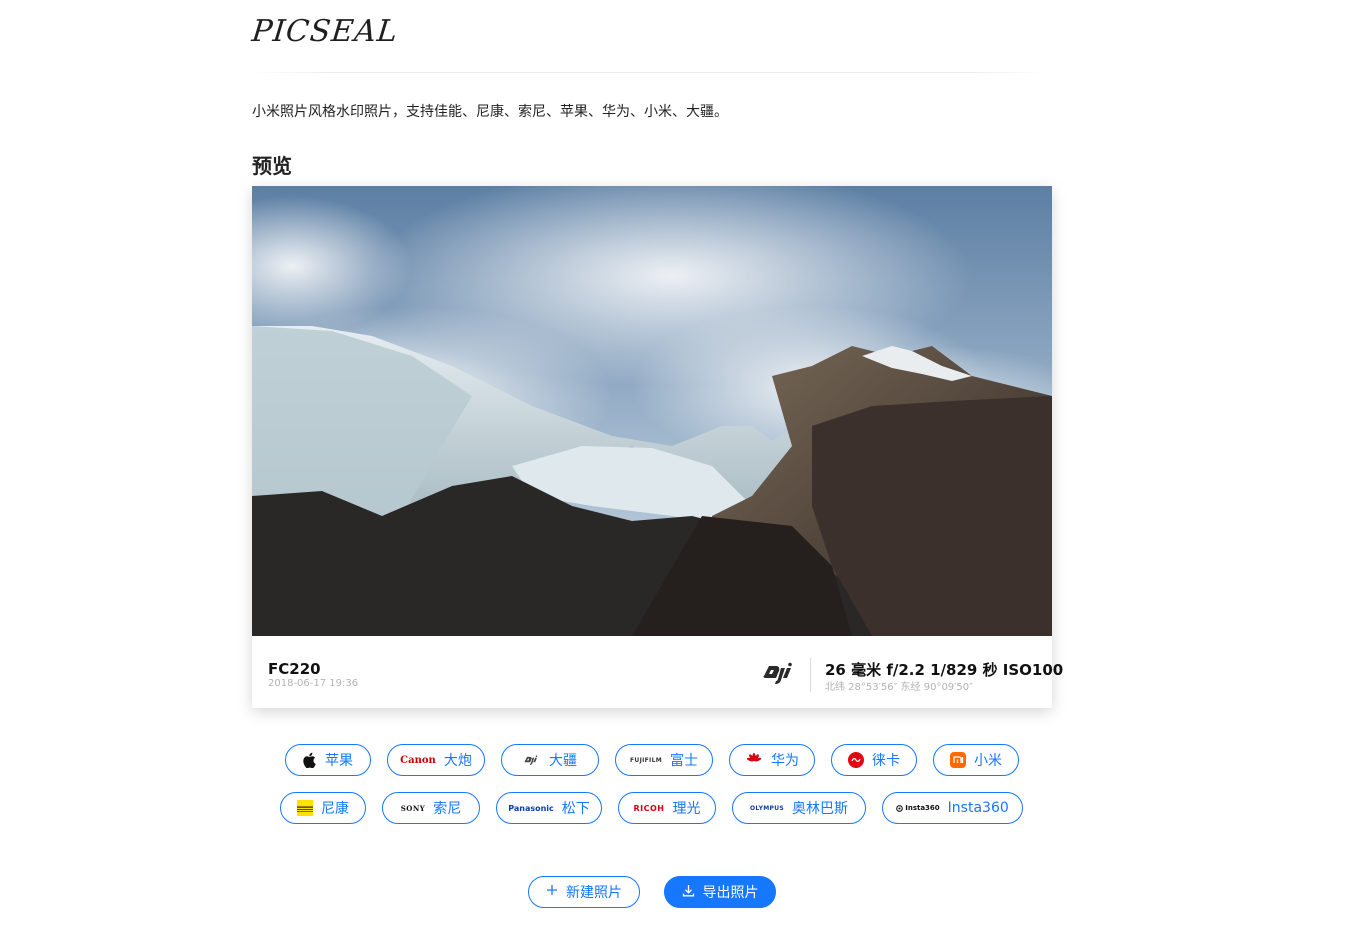 The image size is (1363, 946). I want to click on brand-button-xiaomi: 小米, so click(976, 760).